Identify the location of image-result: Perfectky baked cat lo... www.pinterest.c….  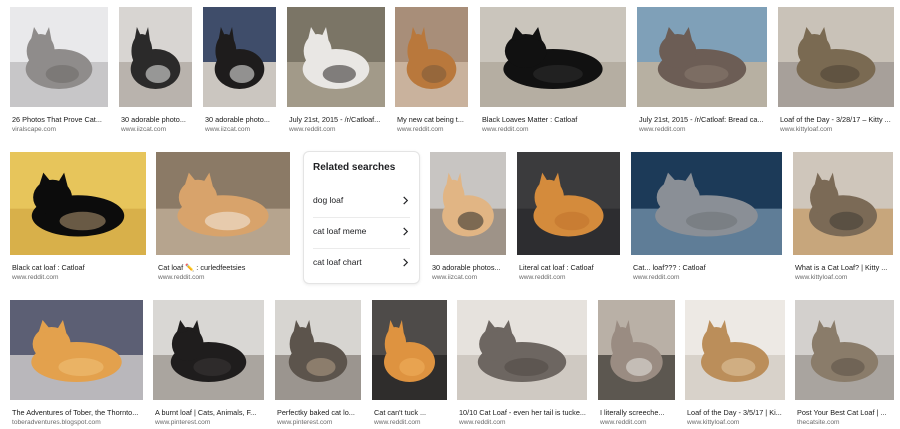
(318, 364).